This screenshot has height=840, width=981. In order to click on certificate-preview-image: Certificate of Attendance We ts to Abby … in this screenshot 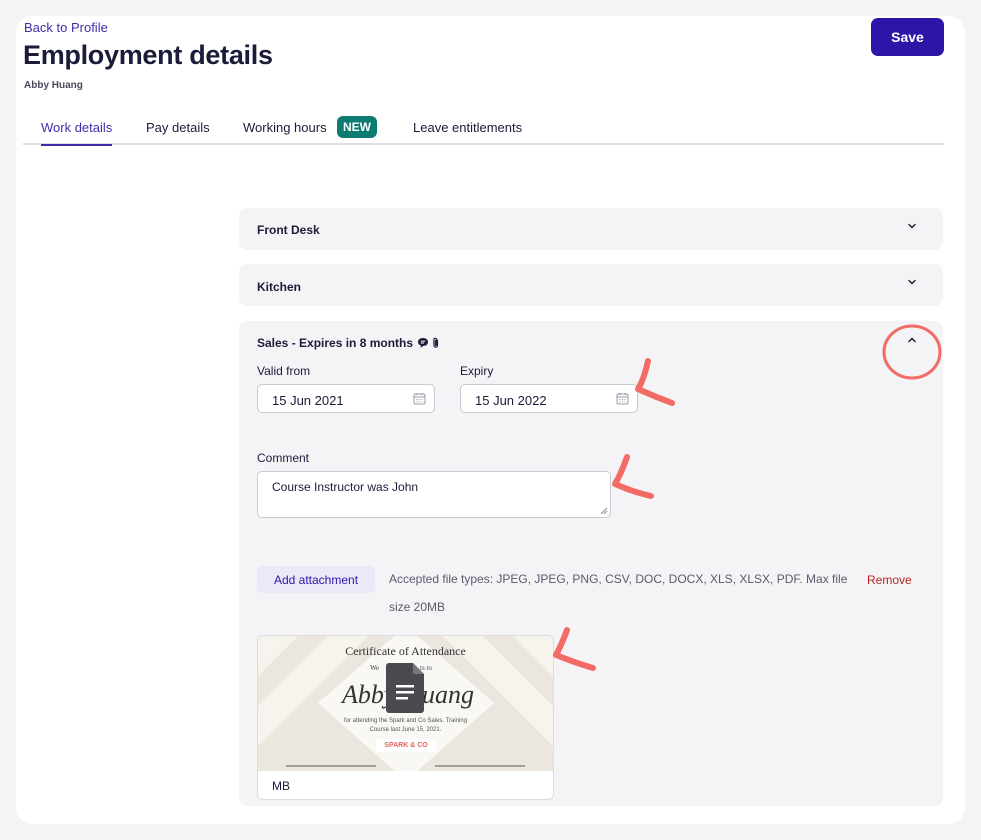, I will do `click(405, 703)`.